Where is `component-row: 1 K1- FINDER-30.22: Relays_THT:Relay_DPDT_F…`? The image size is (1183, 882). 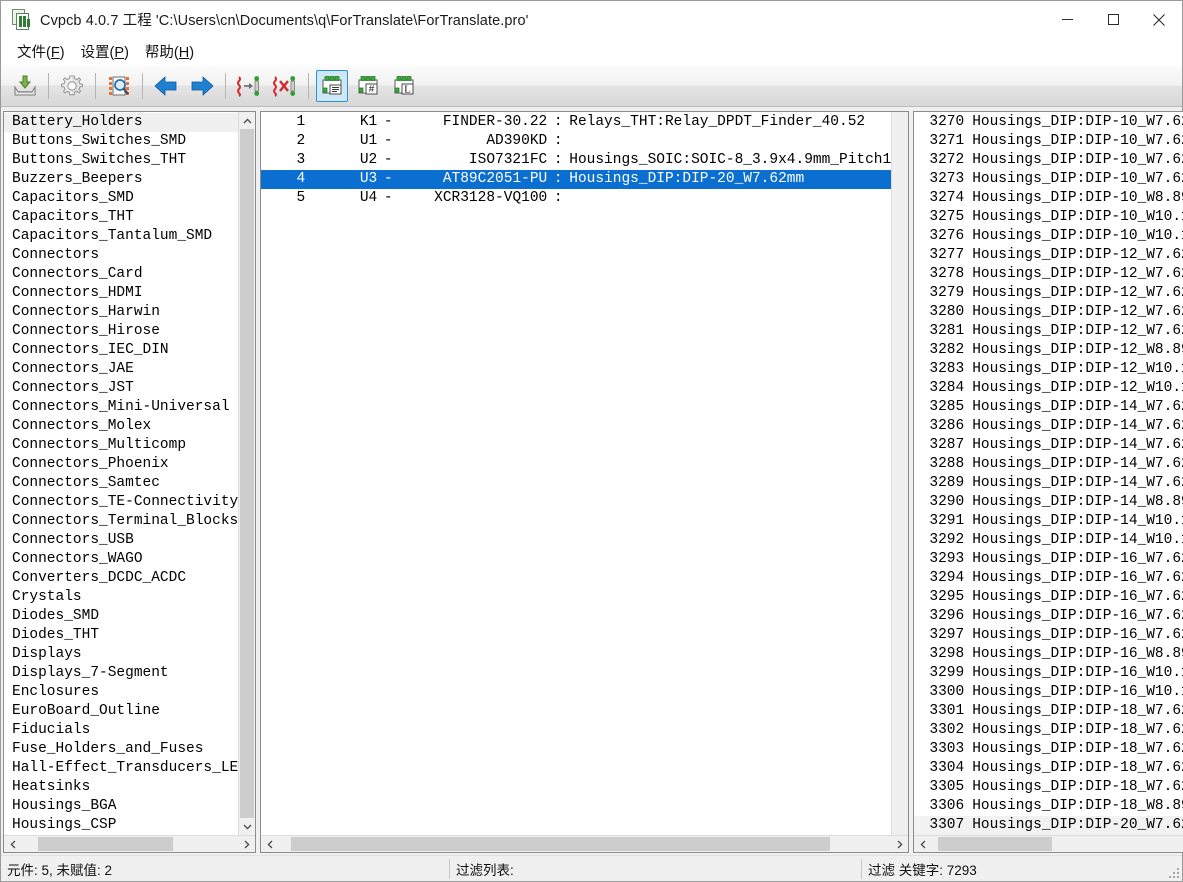 component-row: 1 K1- FINDER-30.22: Relays_THT:Relay_DPDT_F… is located at coordinates (576, 122).